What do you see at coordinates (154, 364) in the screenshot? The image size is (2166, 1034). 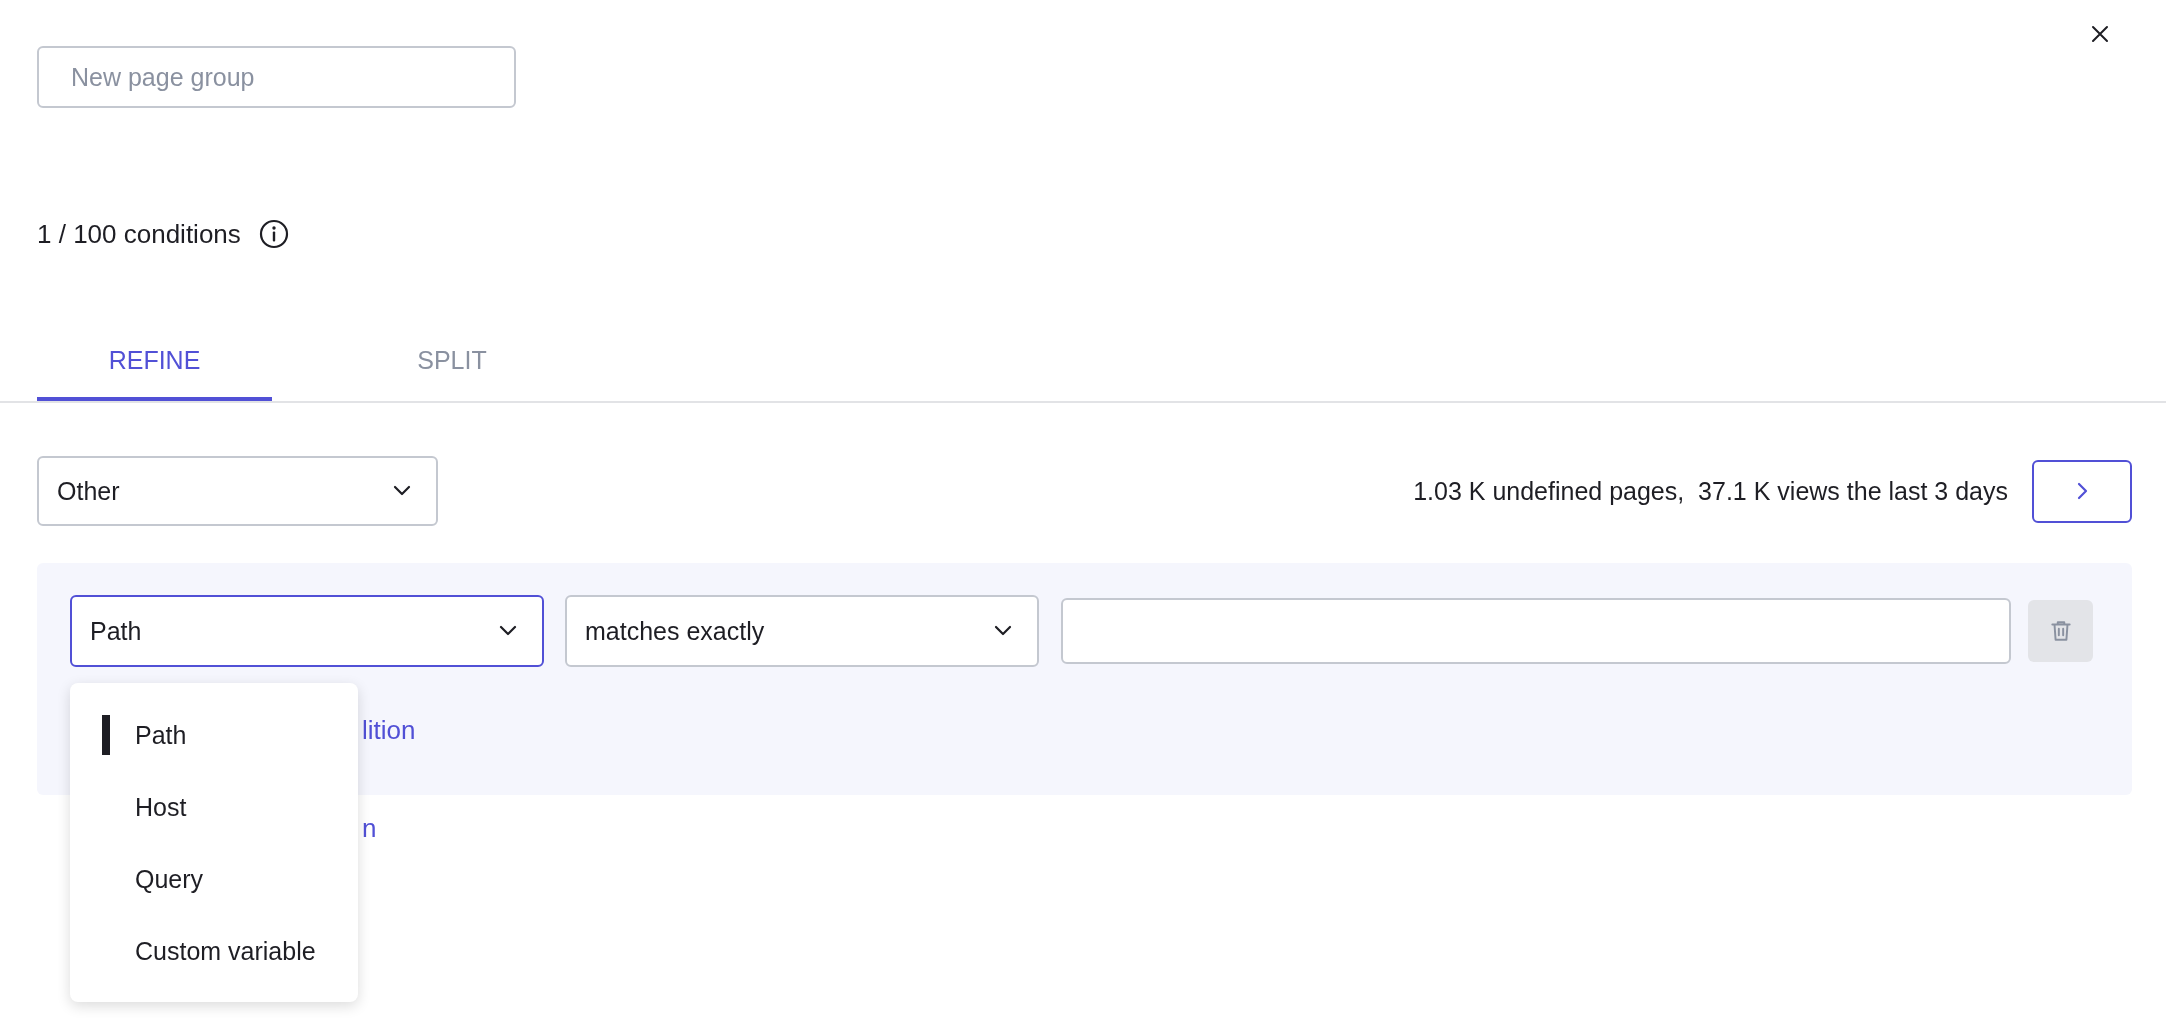 I see `tab: REFINE` at bounding box center [154, 364].